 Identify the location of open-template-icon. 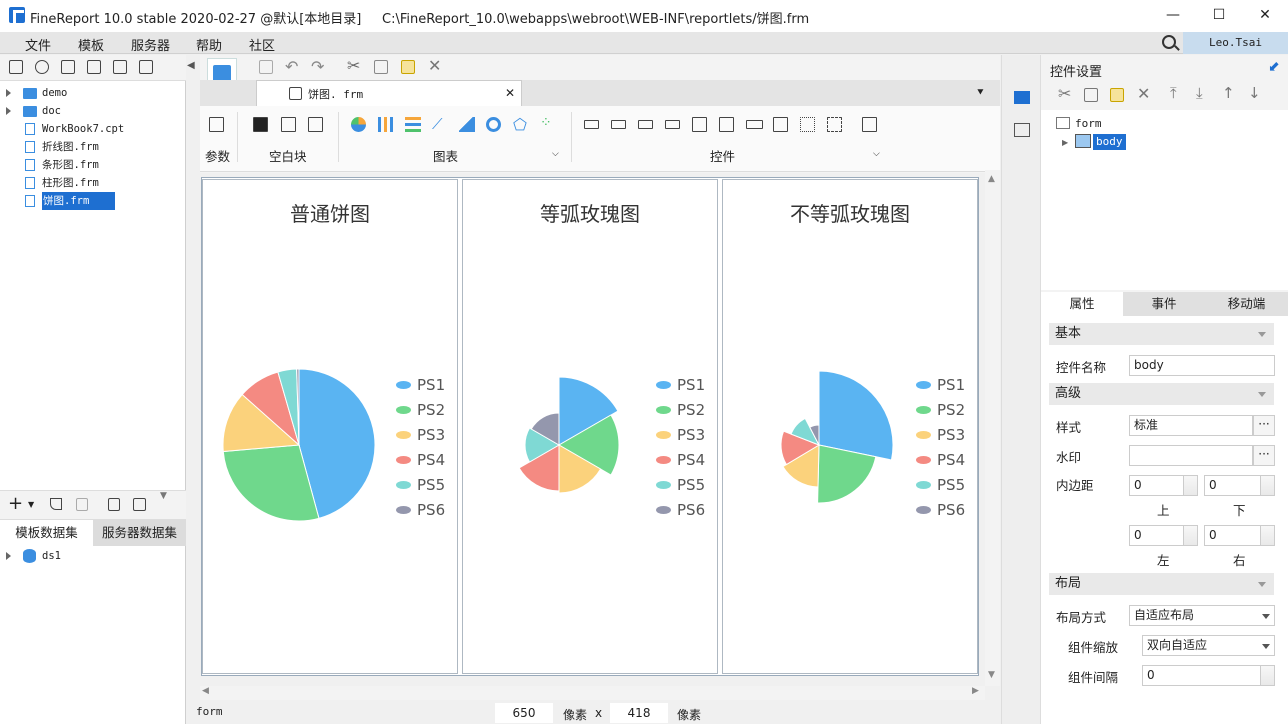
(68, 67).